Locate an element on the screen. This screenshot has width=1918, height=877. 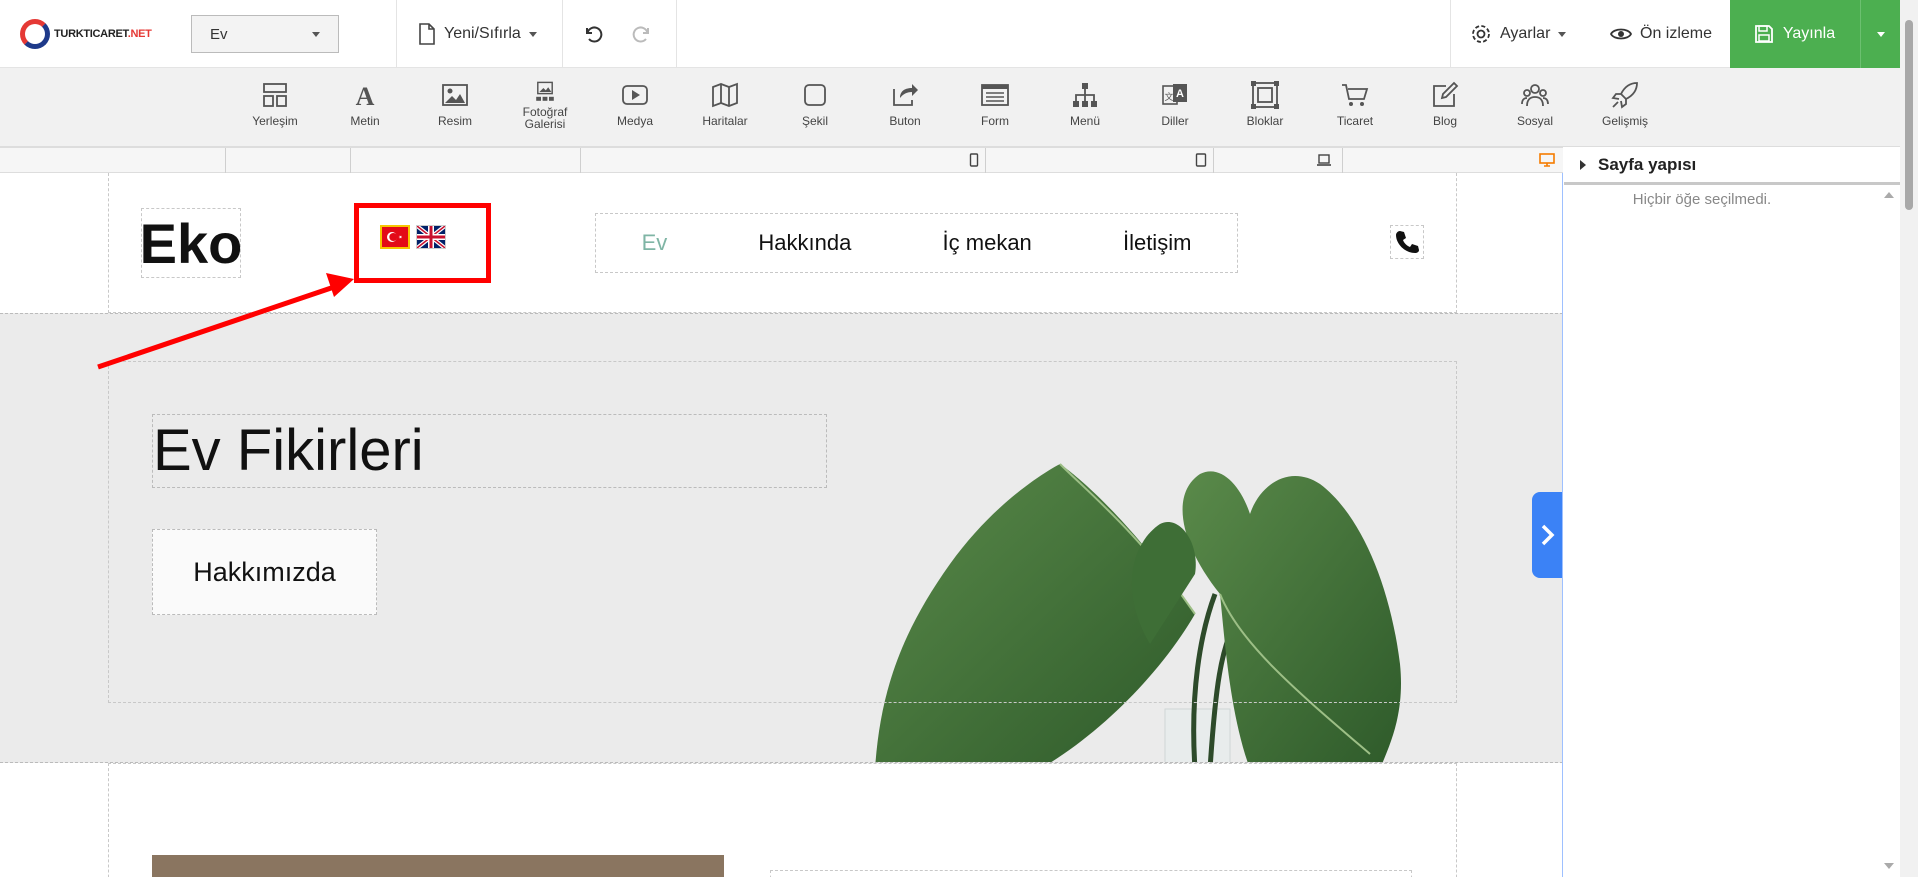
social-icon is located at coordinates (1535, 95).